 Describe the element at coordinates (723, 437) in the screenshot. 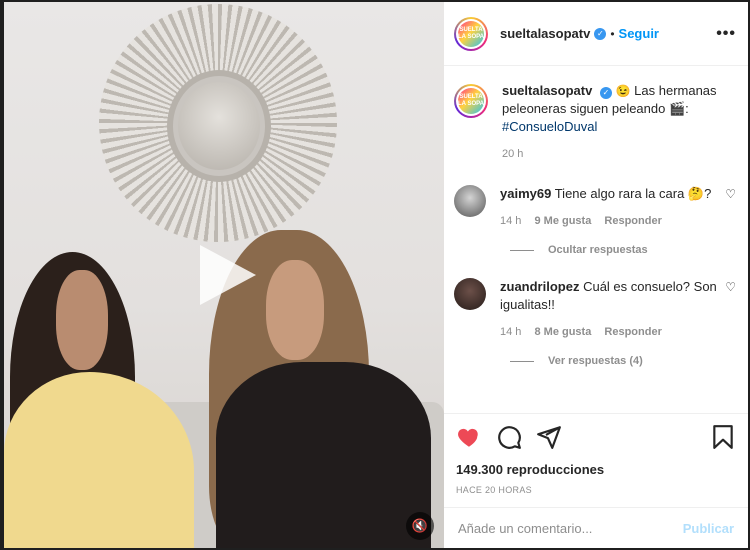

I see `bookmark-icon` at that location.